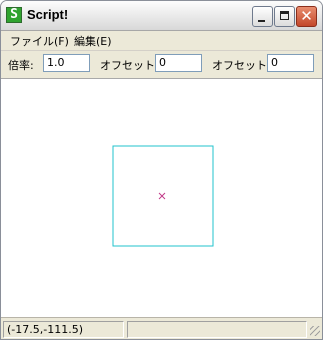  What do you see at coordinates (48, 14) in the screenshot?
I see `window-title: Script!` at bounding box center [48, 14].